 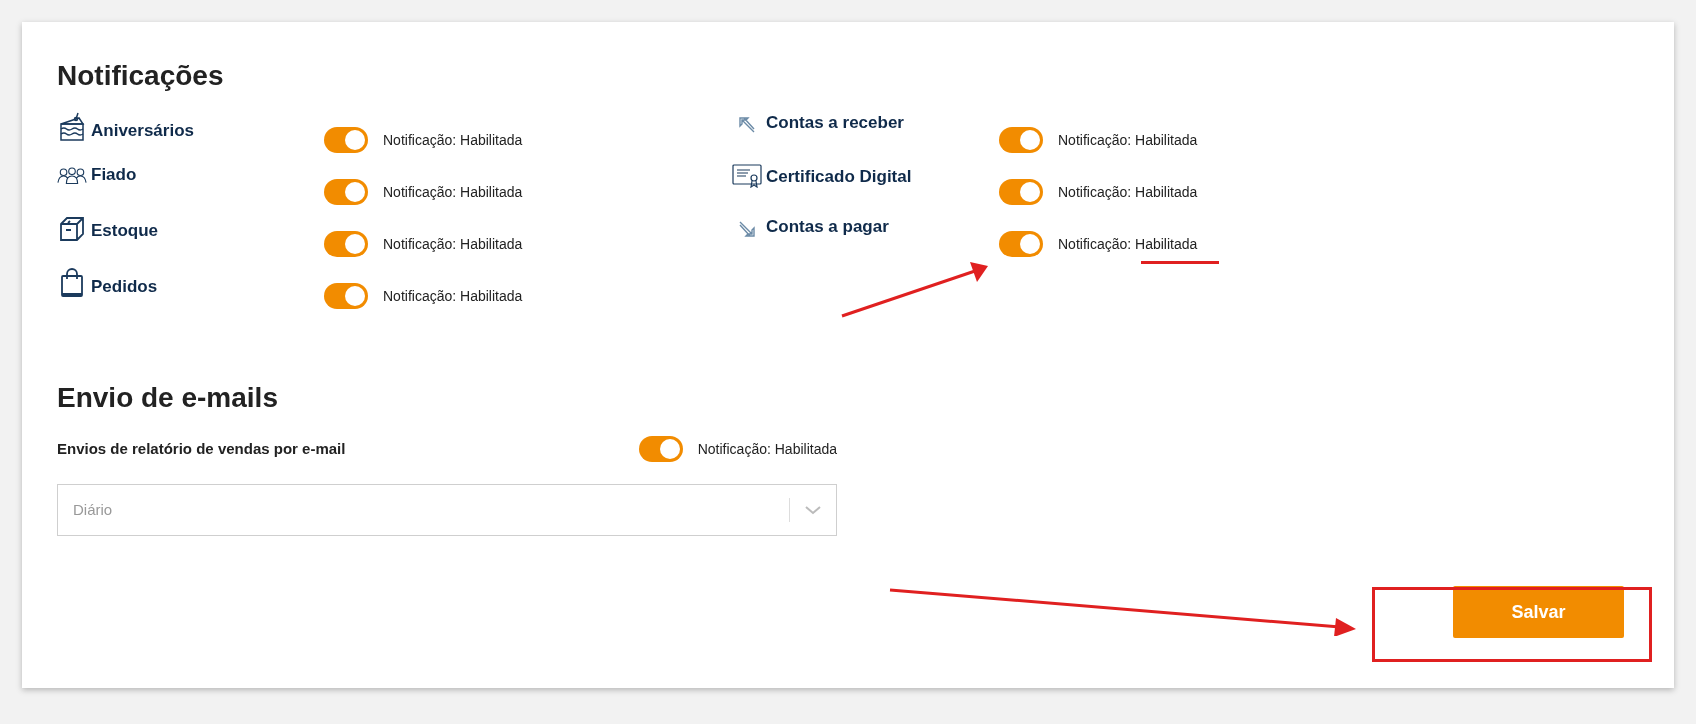 I want to click on chevron-down-icon, so click(x=813, y=510).